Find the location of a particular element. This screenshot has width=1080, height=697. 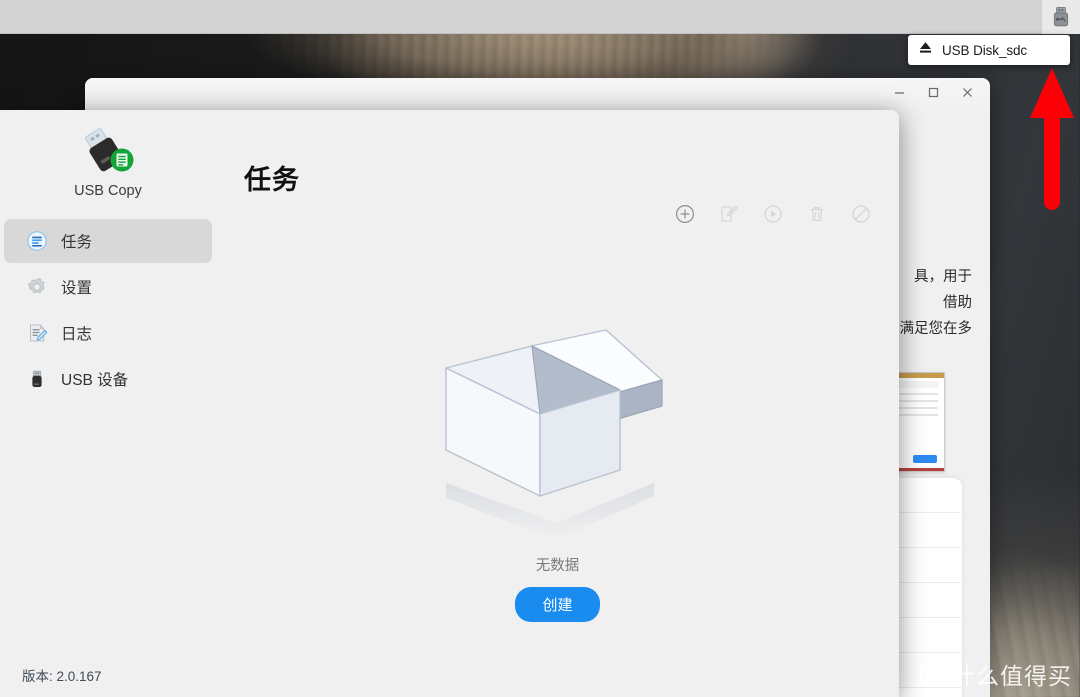

sidebar-item-label: 任务 is located at coordinates (77, 242).